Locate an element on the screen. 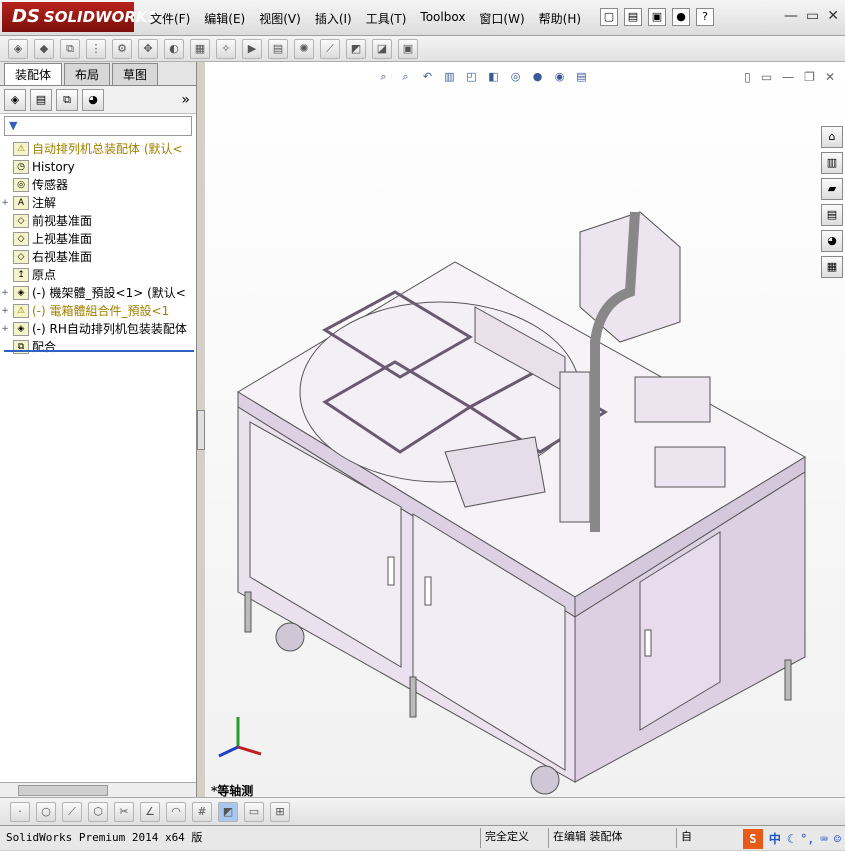 This screenshot has width=845, height=851. restore-icon: ▭ is located at coordinates (812, 16).